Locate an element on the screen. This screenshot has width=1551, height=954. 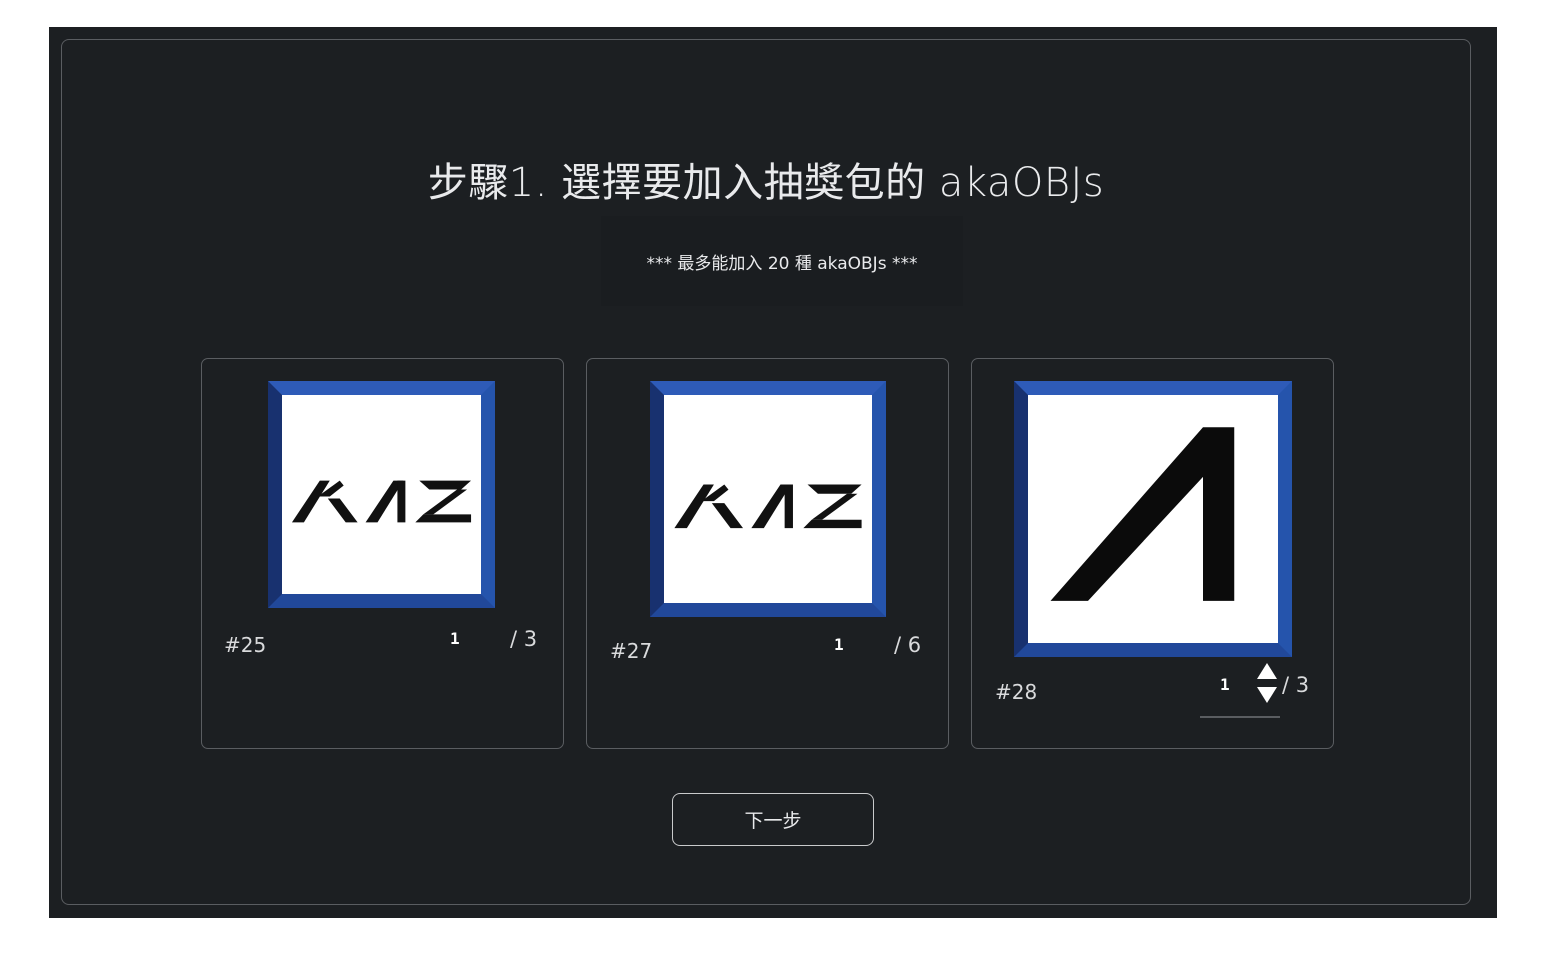
akaobj-card-28: #28 1 / 3 is located at coordinates (1152, 553).